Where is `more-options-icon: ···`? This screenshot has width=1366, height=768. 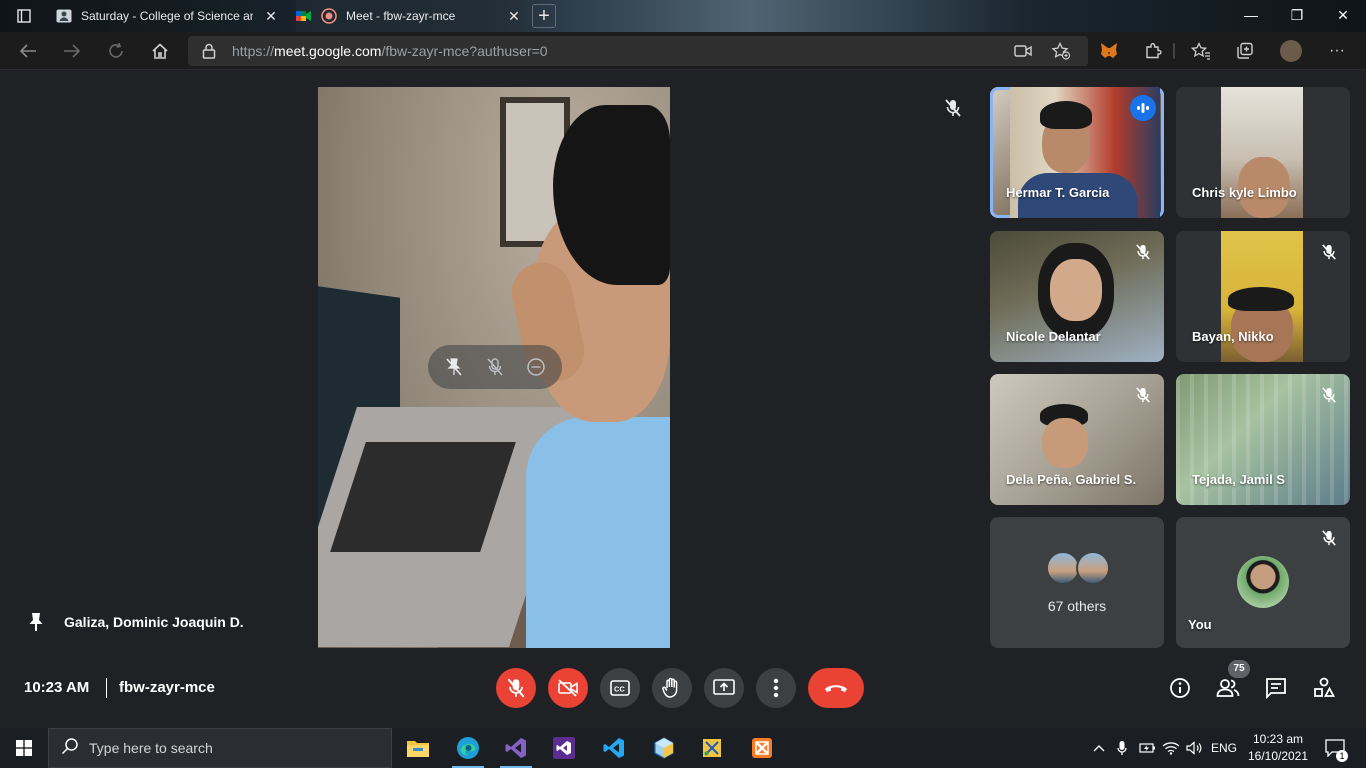
more-options-icon: ··· is located at coordinates (1337, 51).